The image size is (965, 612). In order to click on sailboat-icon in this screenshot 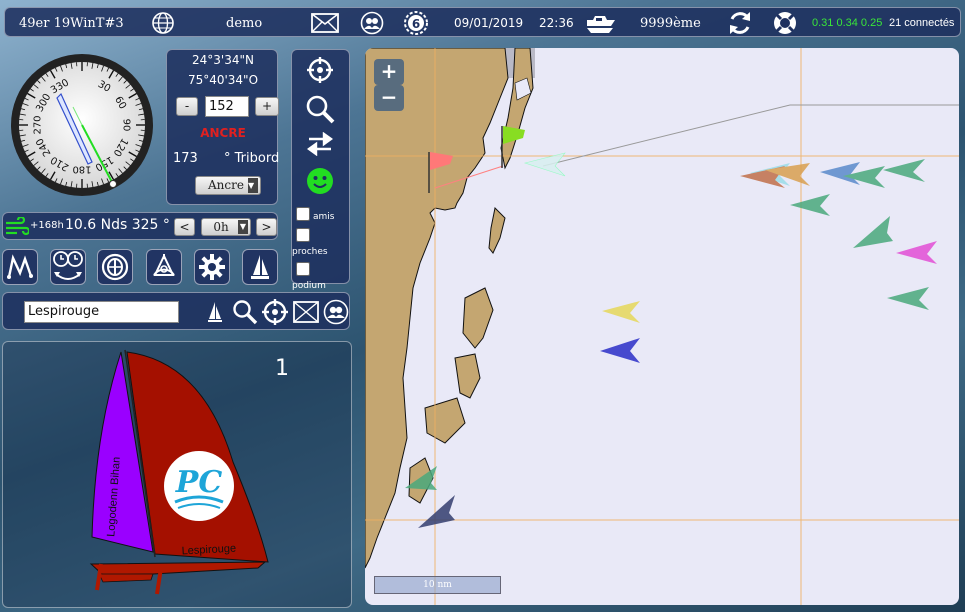, I will do `click(260, 267)`.